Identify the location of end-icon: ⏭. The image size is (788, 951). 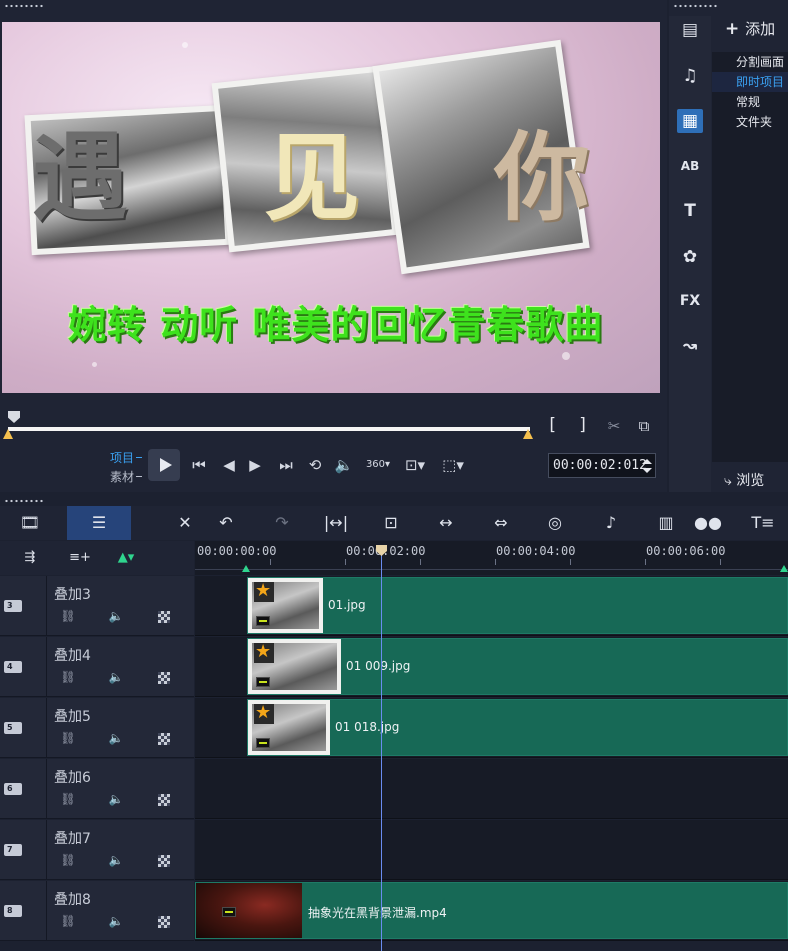
(286, 465).